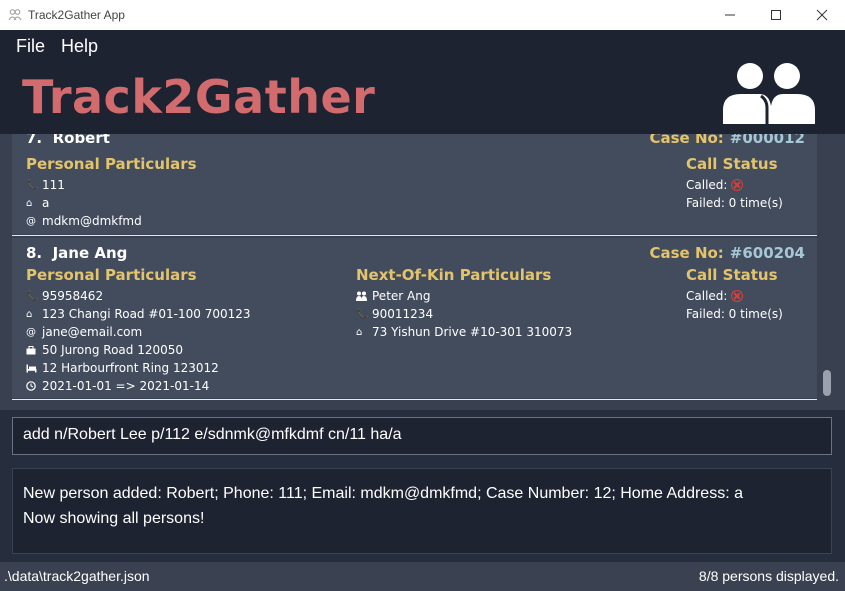 Image resolution: width=845 pixels, height=591 pixels. Describe the element at coordinates (84, 332) in the screenshot. I see `email-field: @ jane@email.com` at that location.